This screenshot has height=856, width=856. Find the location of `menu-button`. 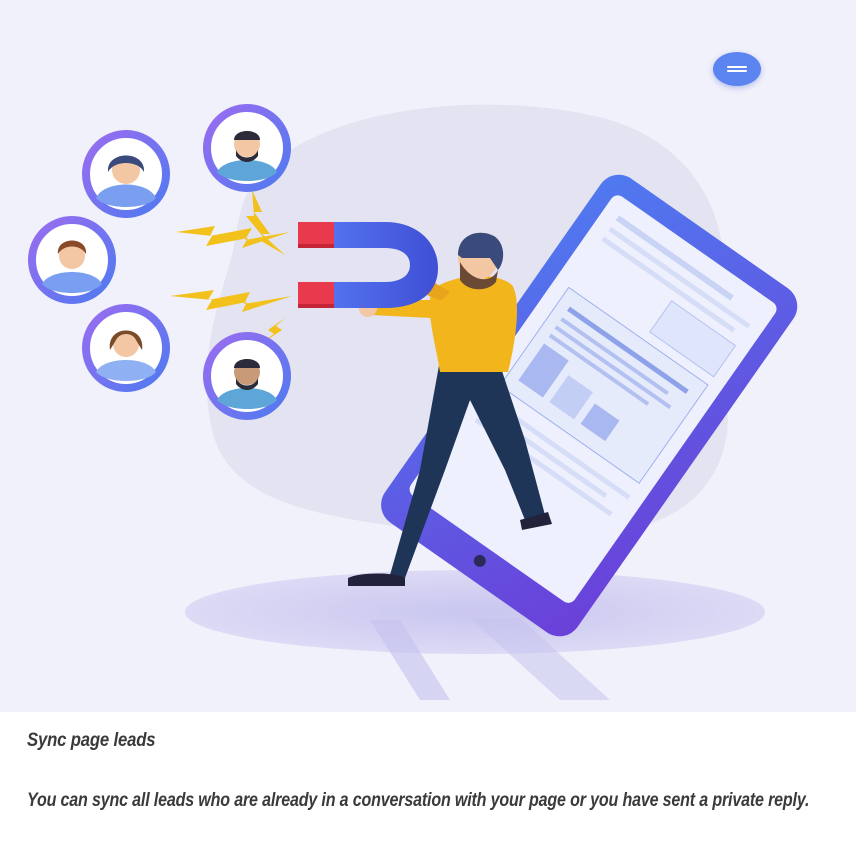

menu-button is located at coordinates (737, 69).